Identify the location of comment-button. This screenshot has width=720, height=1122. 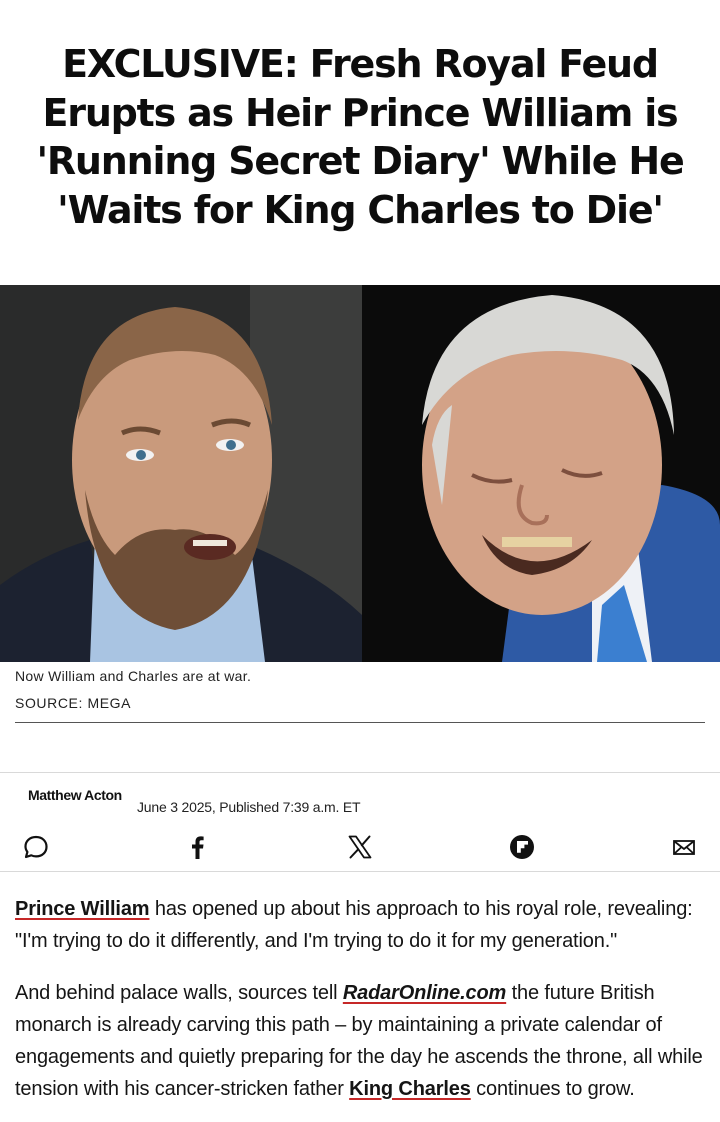
(36, 847).